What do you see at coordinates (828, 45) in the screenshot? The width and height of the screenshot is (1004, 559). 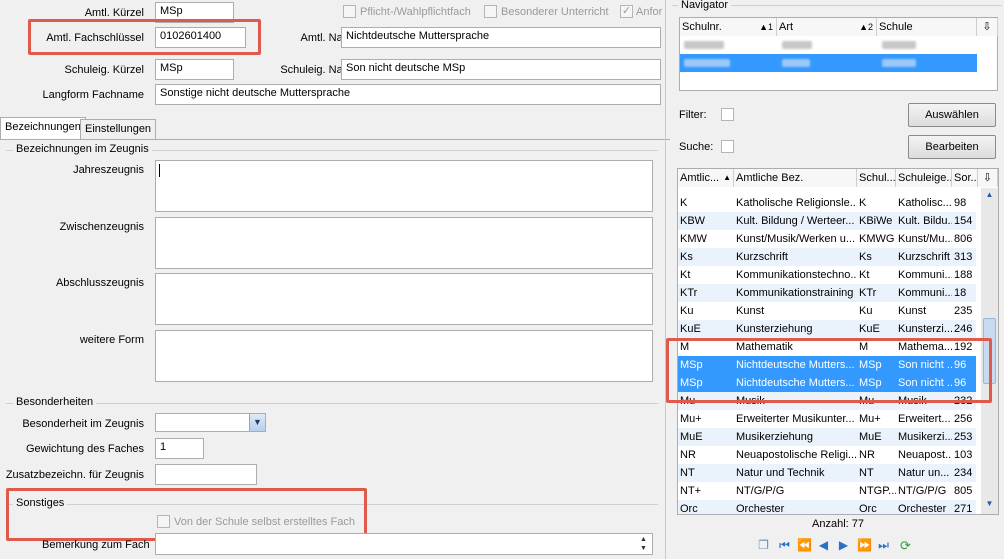 I see `schule-row` at bounding box center [828, 45].